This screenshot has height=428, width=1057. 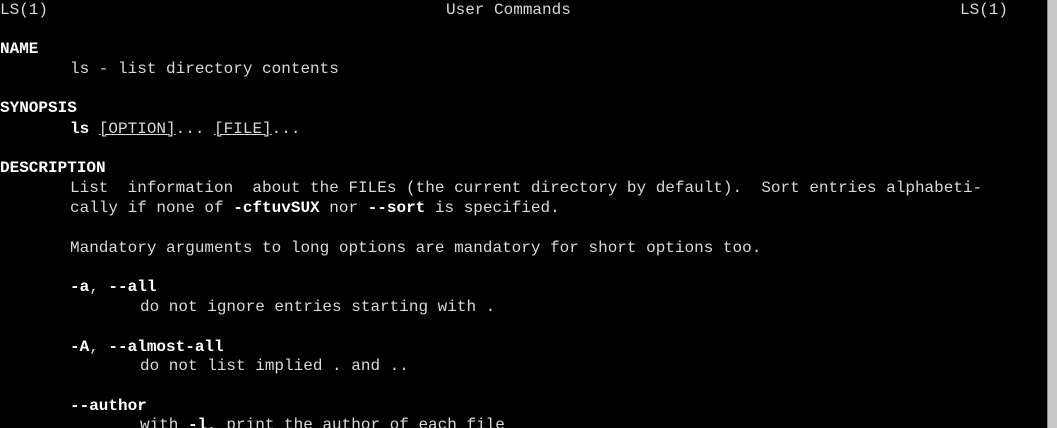 I want to click on option-long: --all, so click(x=132, y=287).